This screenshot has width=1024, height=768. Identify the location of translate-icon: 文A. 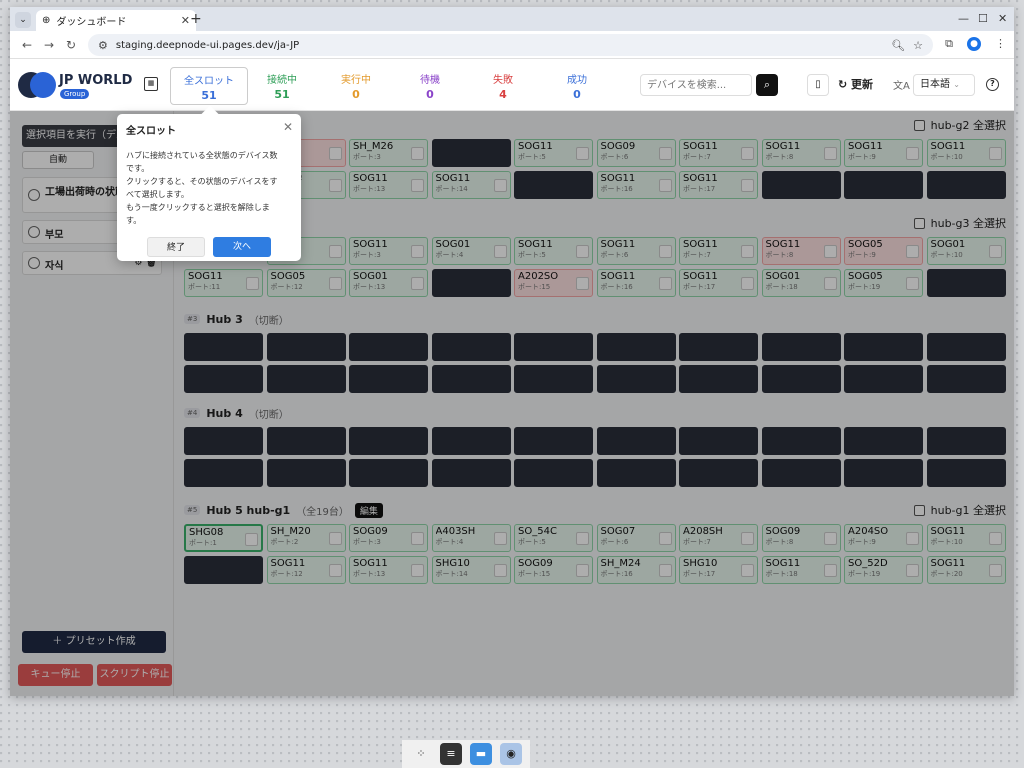
(901, 86).